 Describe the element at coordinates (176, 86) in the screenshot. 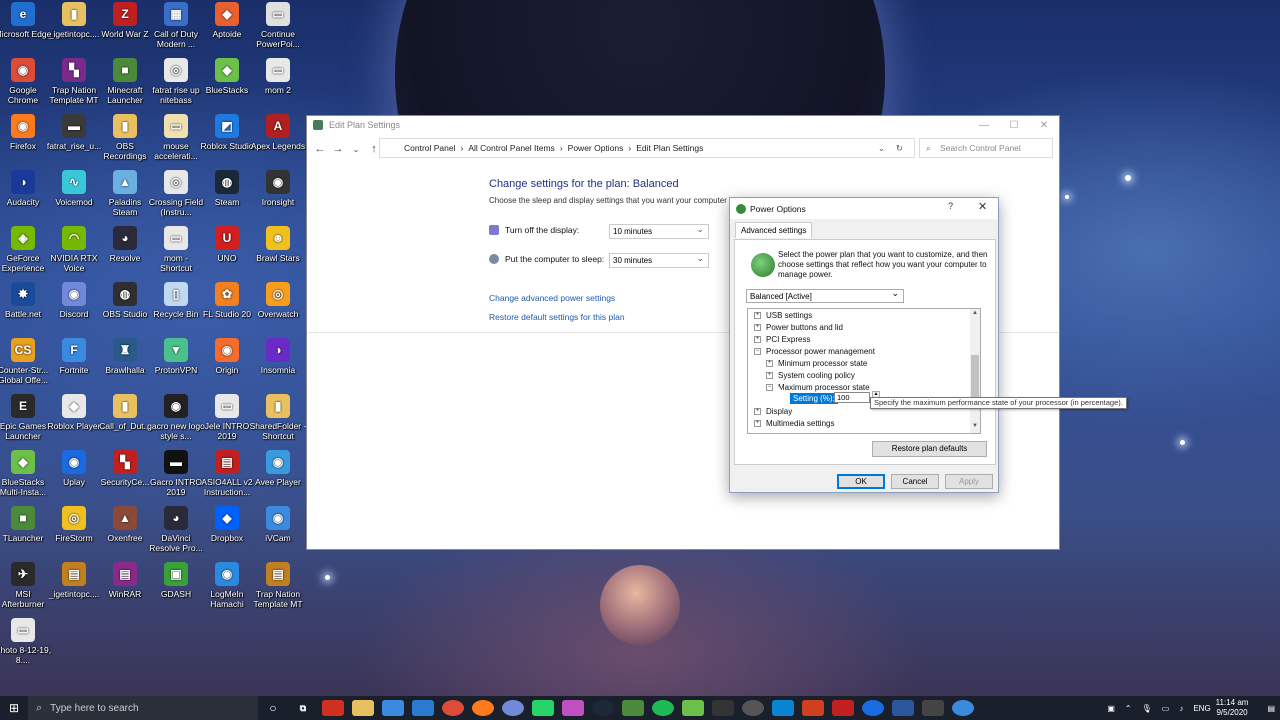

I see `desktop-icon: ◎ fatrat rise up nitebass` at that location.